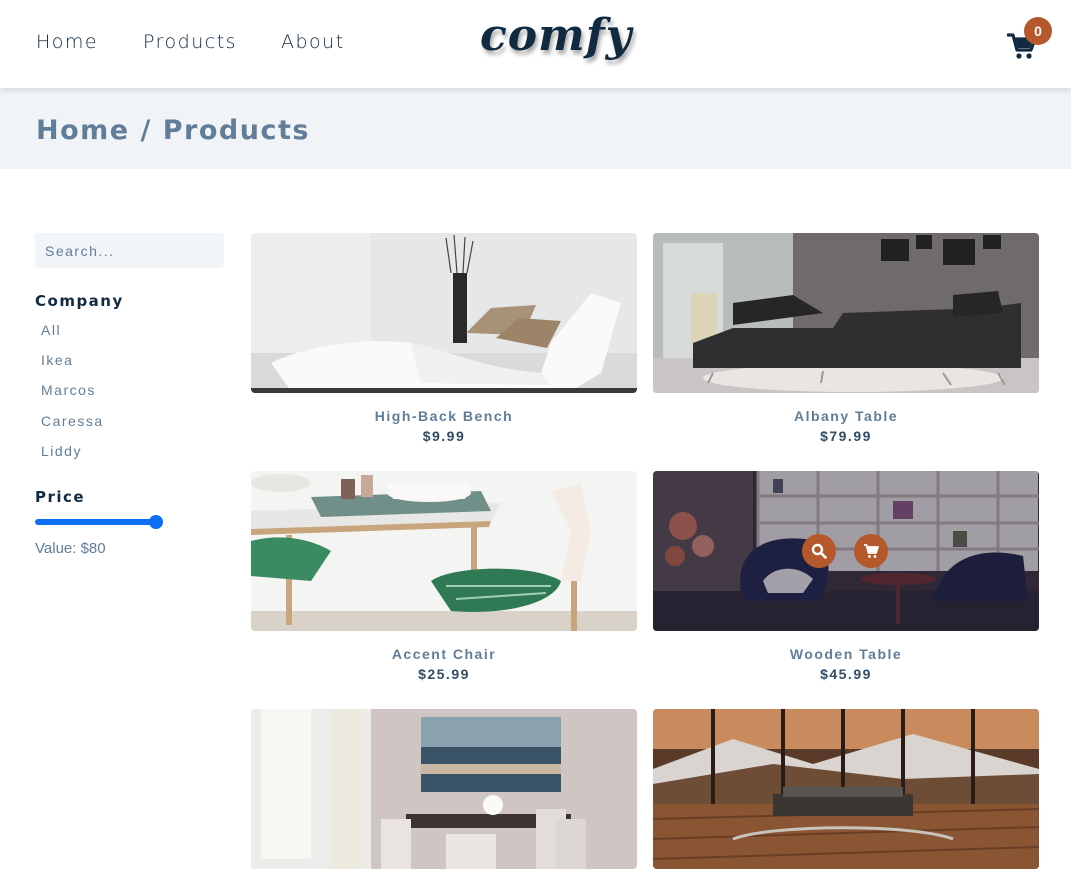 This screenshot has width=1071, height=873. I want to click on cart-icon, so click(871, 551).